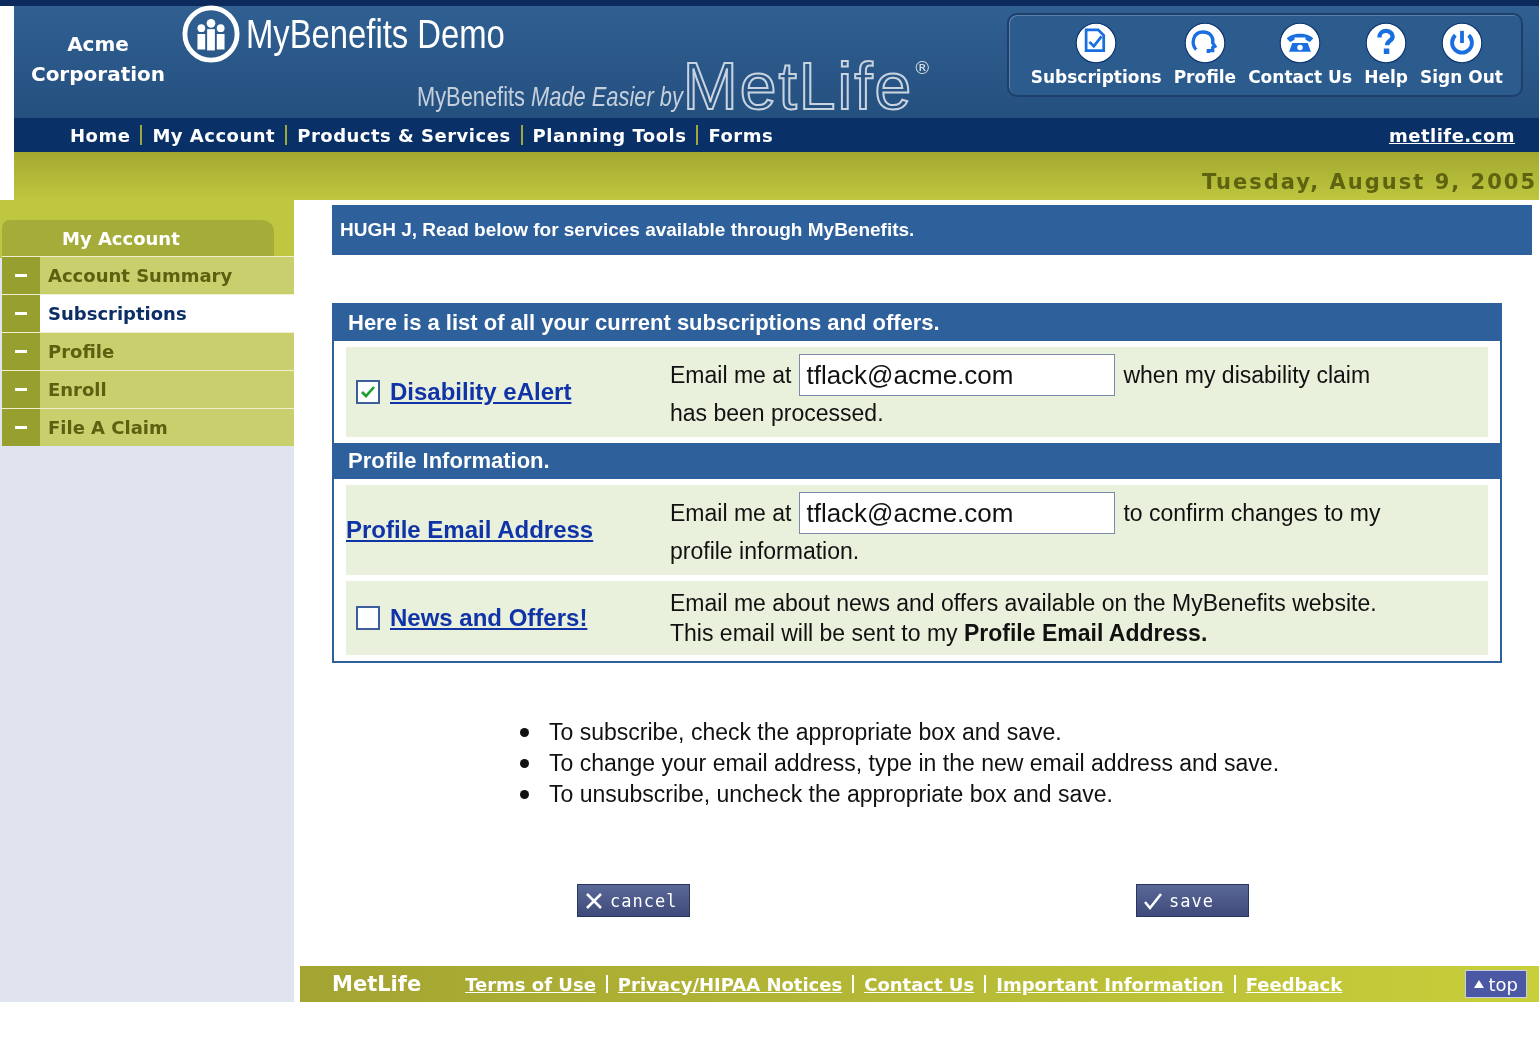 This screenshot has width=1539, height=1038. What do you see at coordinates (489, 618) in the screenshot?
I see `subscription-link: News and Offers!` at bounding box center [489, 618].